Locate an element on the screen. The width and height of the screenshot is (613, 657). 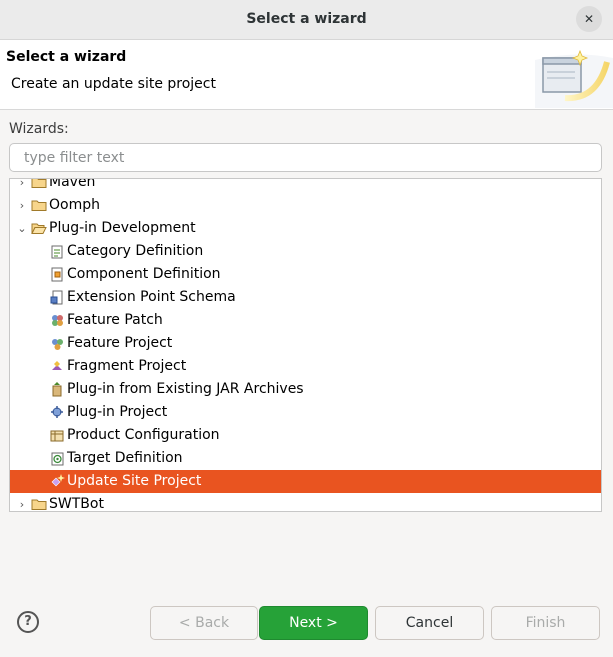
wizards-label: Wizards: is located at coordinates (39, 129).